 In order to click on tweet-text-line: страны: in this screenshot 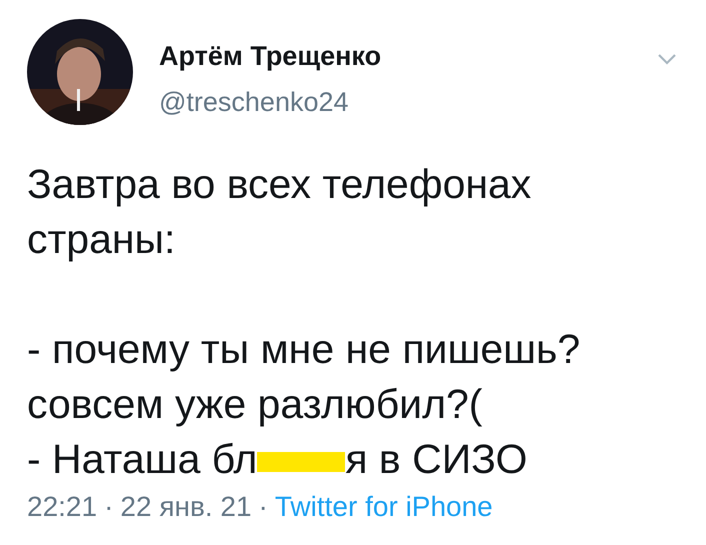, I will do `click(101, 239)`.